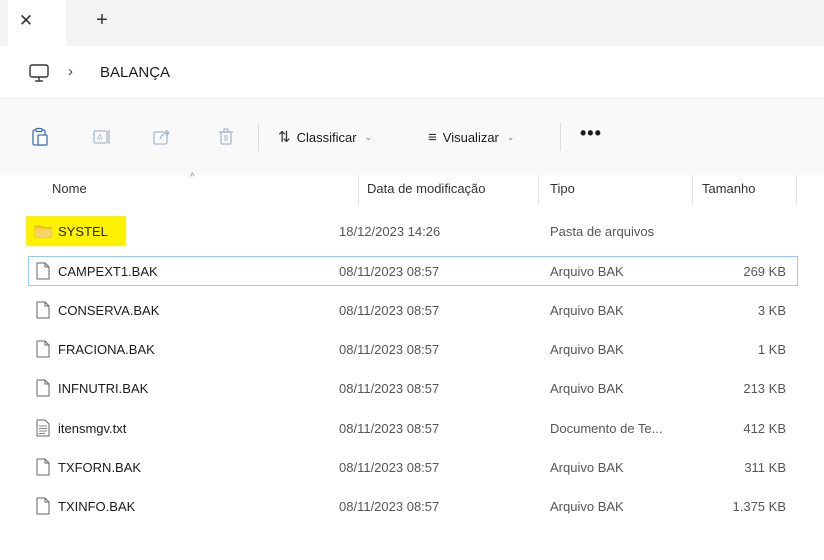 This screenshot has height=560, width=824. Describe the element at coordinates (92, 428) in the screenshot. I see `file-name: itensmgv.txt` at that location.